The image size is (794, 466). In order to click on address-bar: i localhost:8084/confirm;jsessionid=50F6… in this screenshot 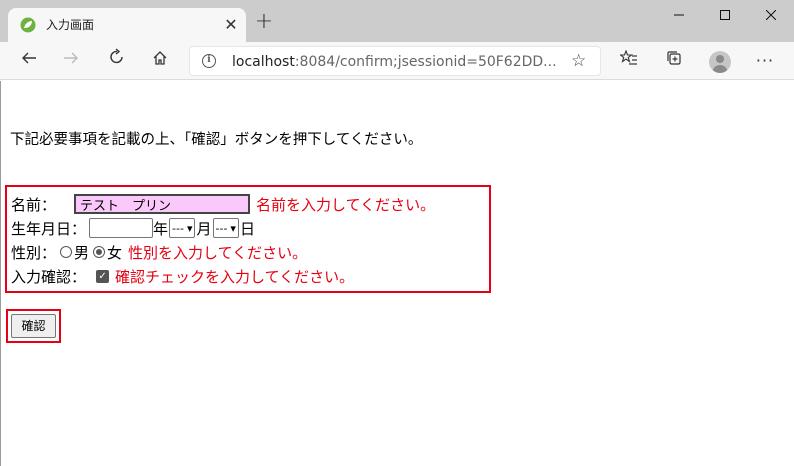, I will do `click(395, 61)`.